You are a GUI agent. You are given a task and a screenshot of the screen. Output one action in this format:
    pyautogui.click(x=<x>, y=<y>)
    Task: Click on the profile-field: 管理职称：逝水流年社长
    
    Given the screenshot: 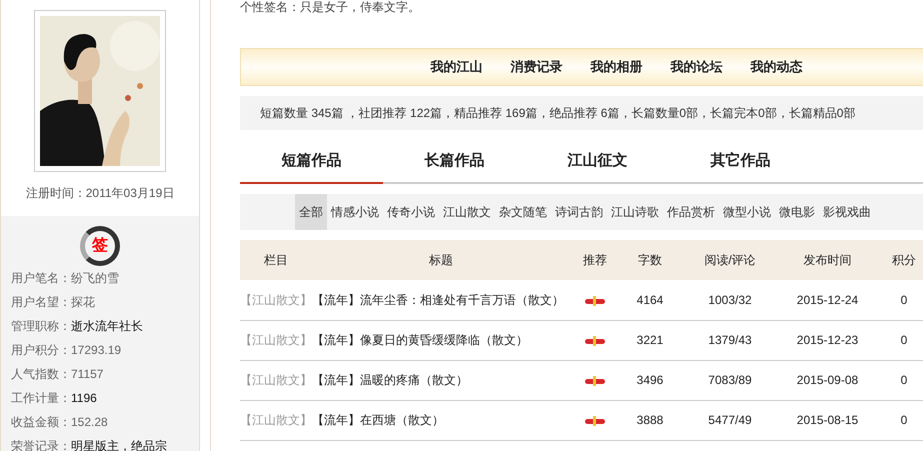 What is the action you would take?
    pyautogui.click(x=100, y=326)
    